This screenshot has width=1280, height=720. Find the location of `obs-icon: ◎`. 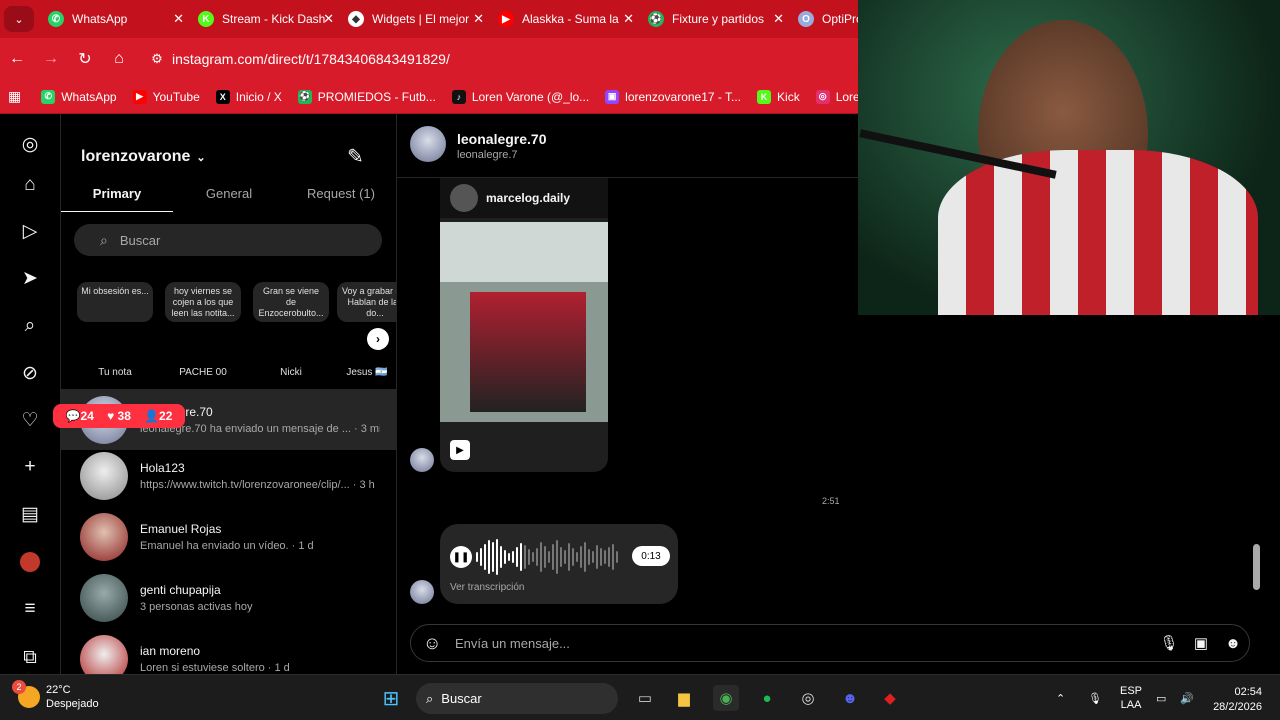

obs-icon: ◎ is located at coordinates (808, 698).